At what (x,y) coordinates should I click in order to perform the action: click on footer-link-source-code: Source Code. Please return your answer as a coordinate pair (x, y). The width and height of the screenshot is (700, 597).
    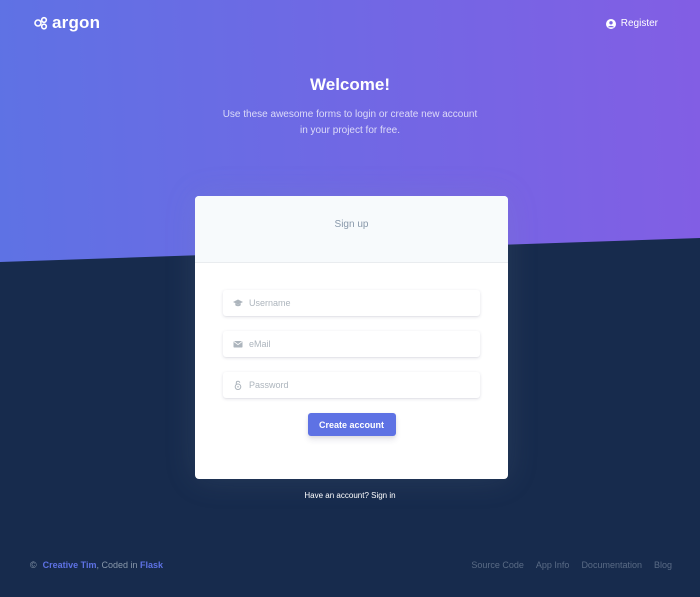
    Looking at the image, I should click on (497, 565).